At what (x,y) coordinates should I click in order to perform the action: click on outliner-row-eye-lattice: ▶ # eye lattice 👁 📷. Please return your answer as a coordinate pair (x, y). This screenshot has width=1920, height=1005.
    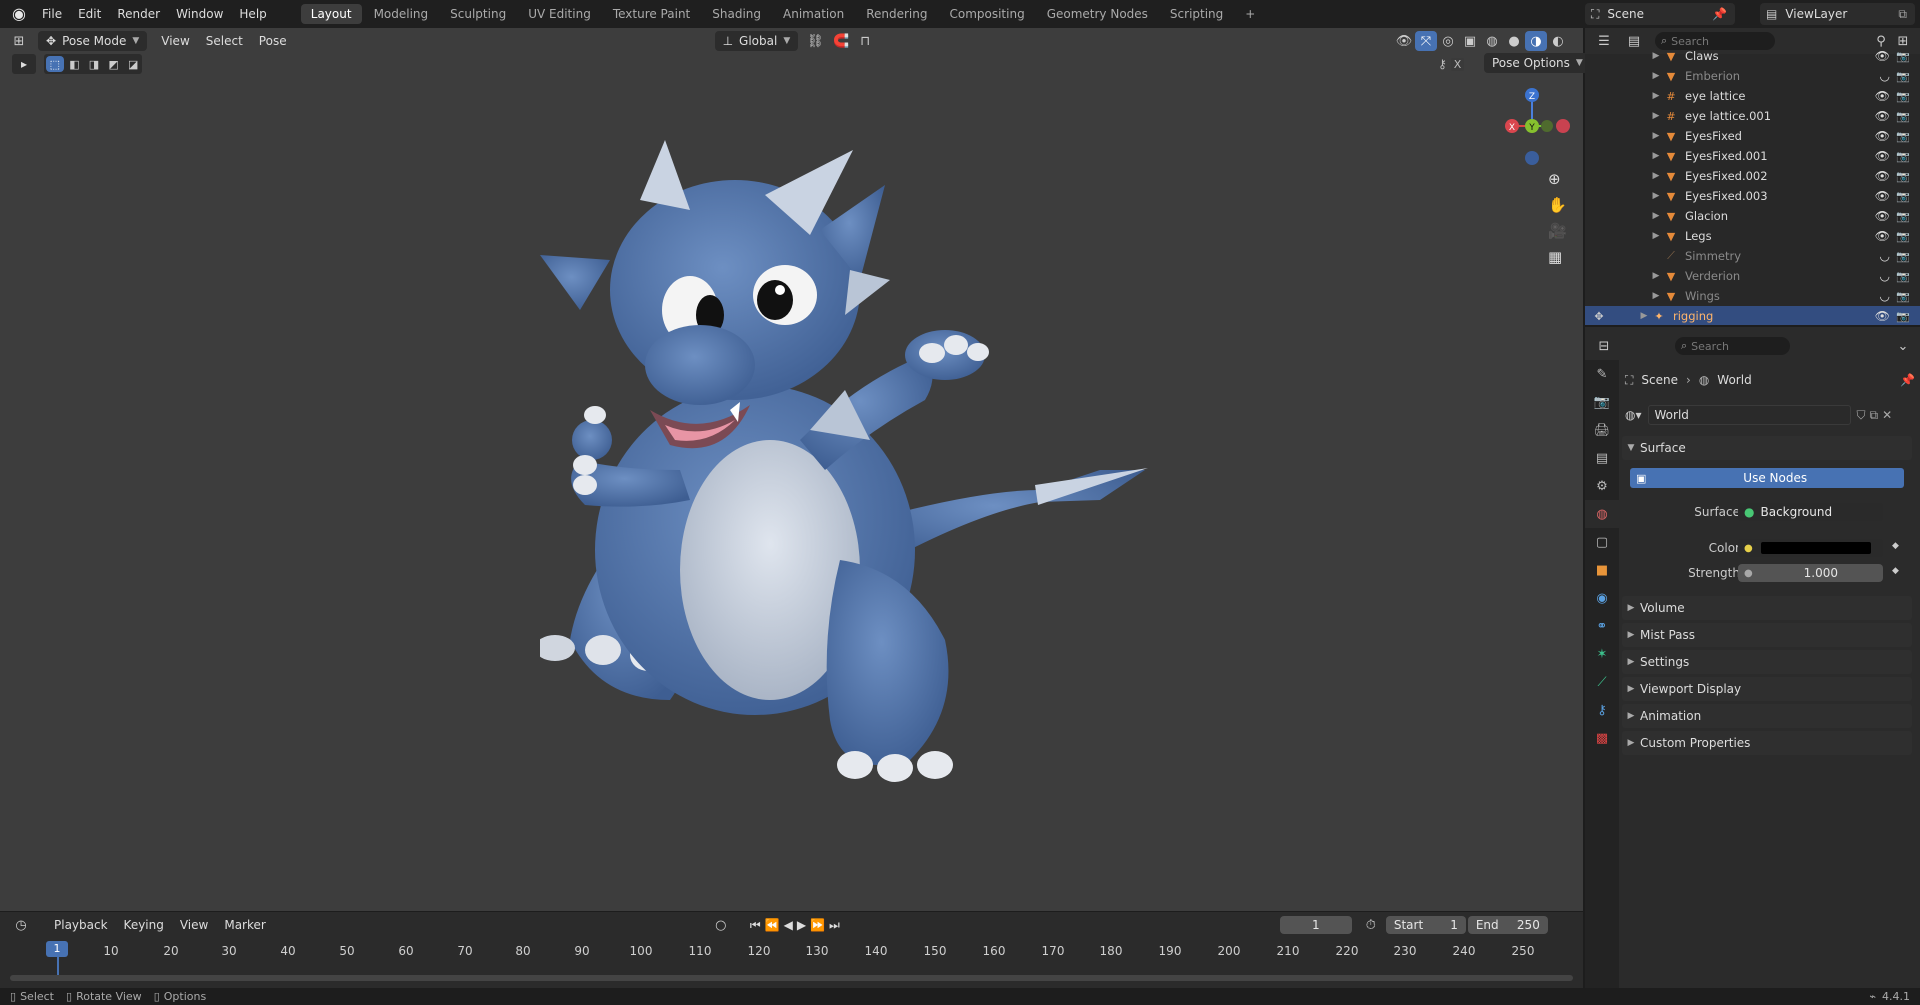
    Looking at the image, I should click on (1752, 96).